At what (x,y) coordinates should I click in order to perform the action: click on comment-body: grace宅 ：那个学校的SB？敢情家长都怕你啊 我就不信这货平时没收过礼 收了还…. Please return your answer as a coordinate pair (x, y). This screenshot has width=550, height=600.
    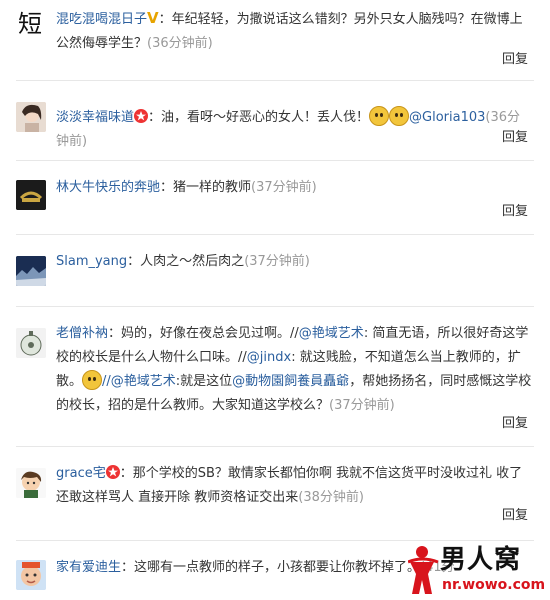
    Looking at the image, I should click on (294, 486).